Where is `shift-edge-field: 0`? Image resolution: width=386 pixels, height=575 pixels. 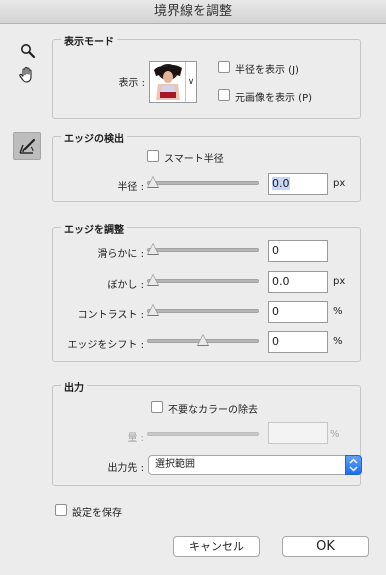 shift-edge-field: 0 is located at coordinates (298, 342).